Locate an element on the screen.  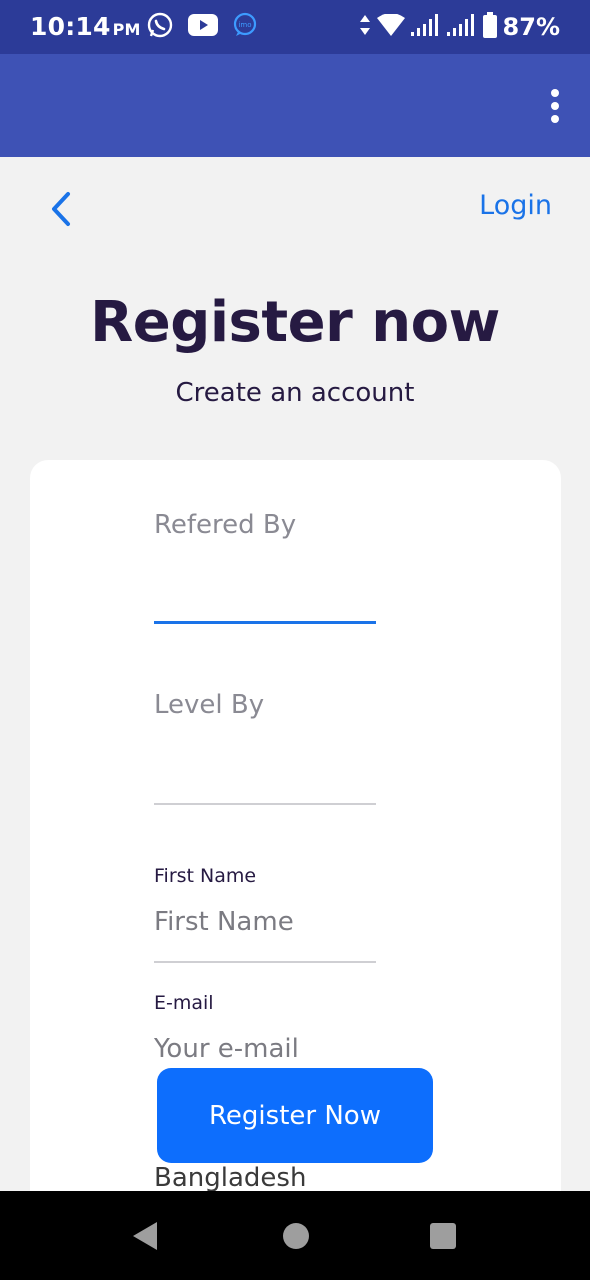
notification-icons: imo is located at coordinates (202, 27).